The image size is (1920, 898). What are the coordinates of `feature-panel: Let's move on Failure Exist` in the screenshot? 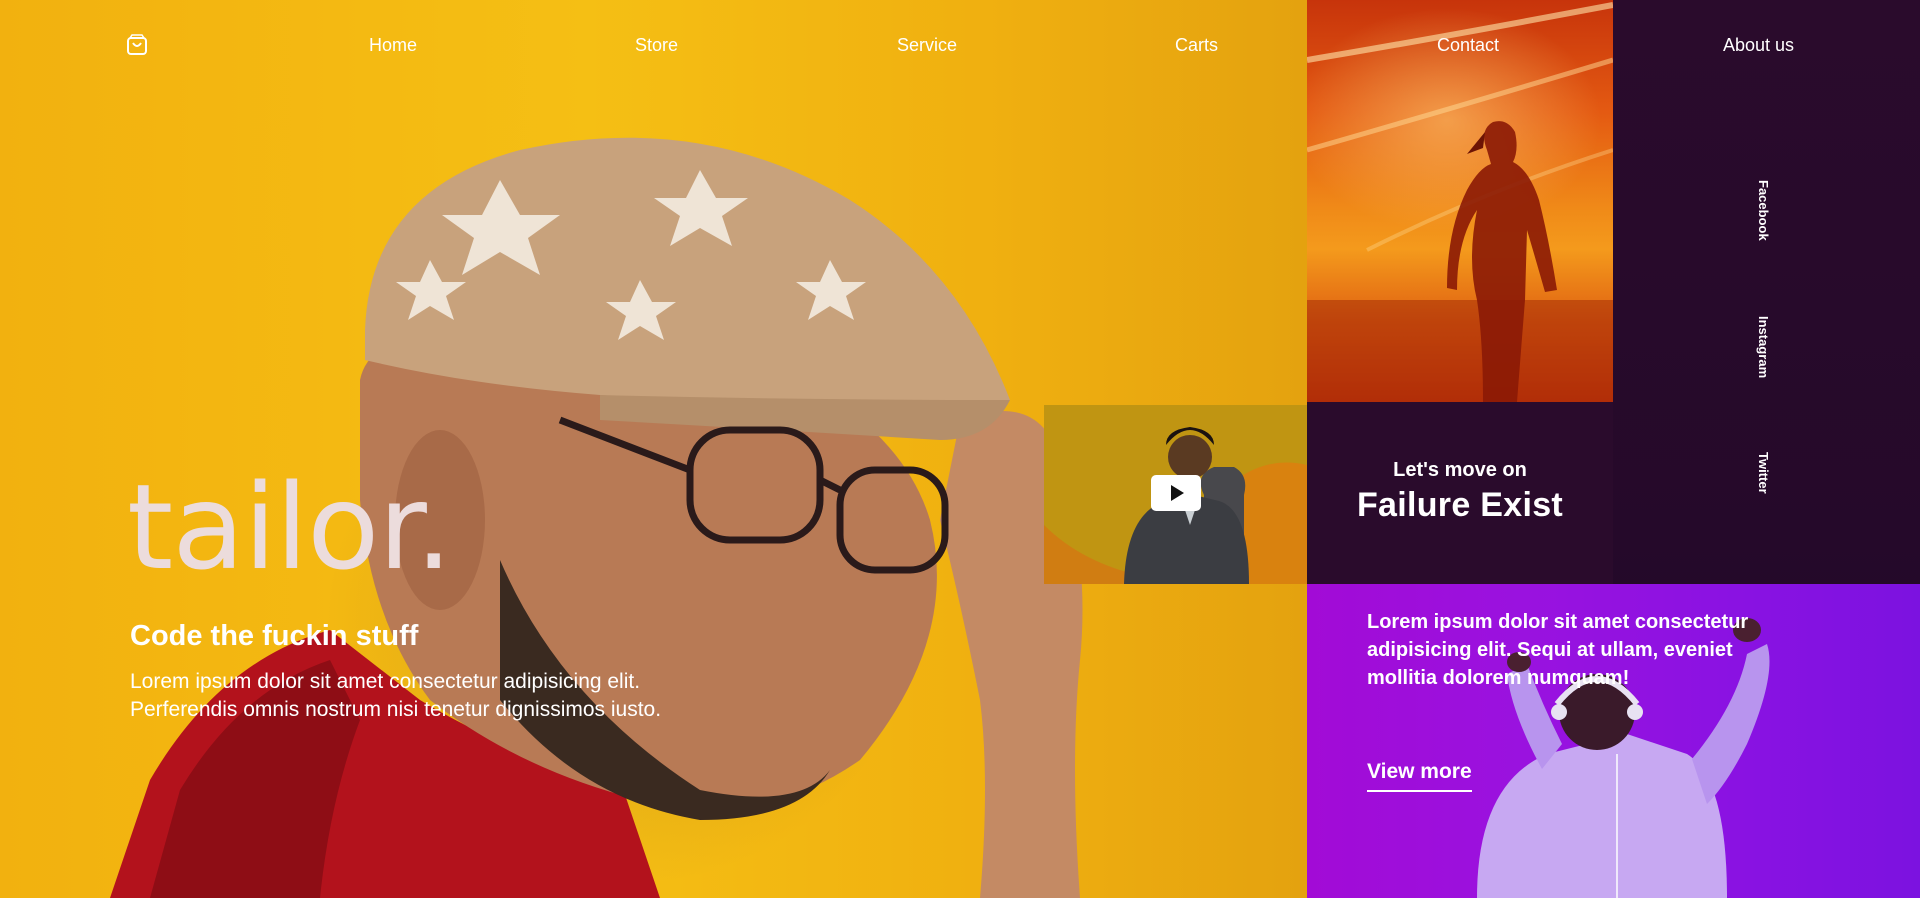 It's located at (1460, 493).